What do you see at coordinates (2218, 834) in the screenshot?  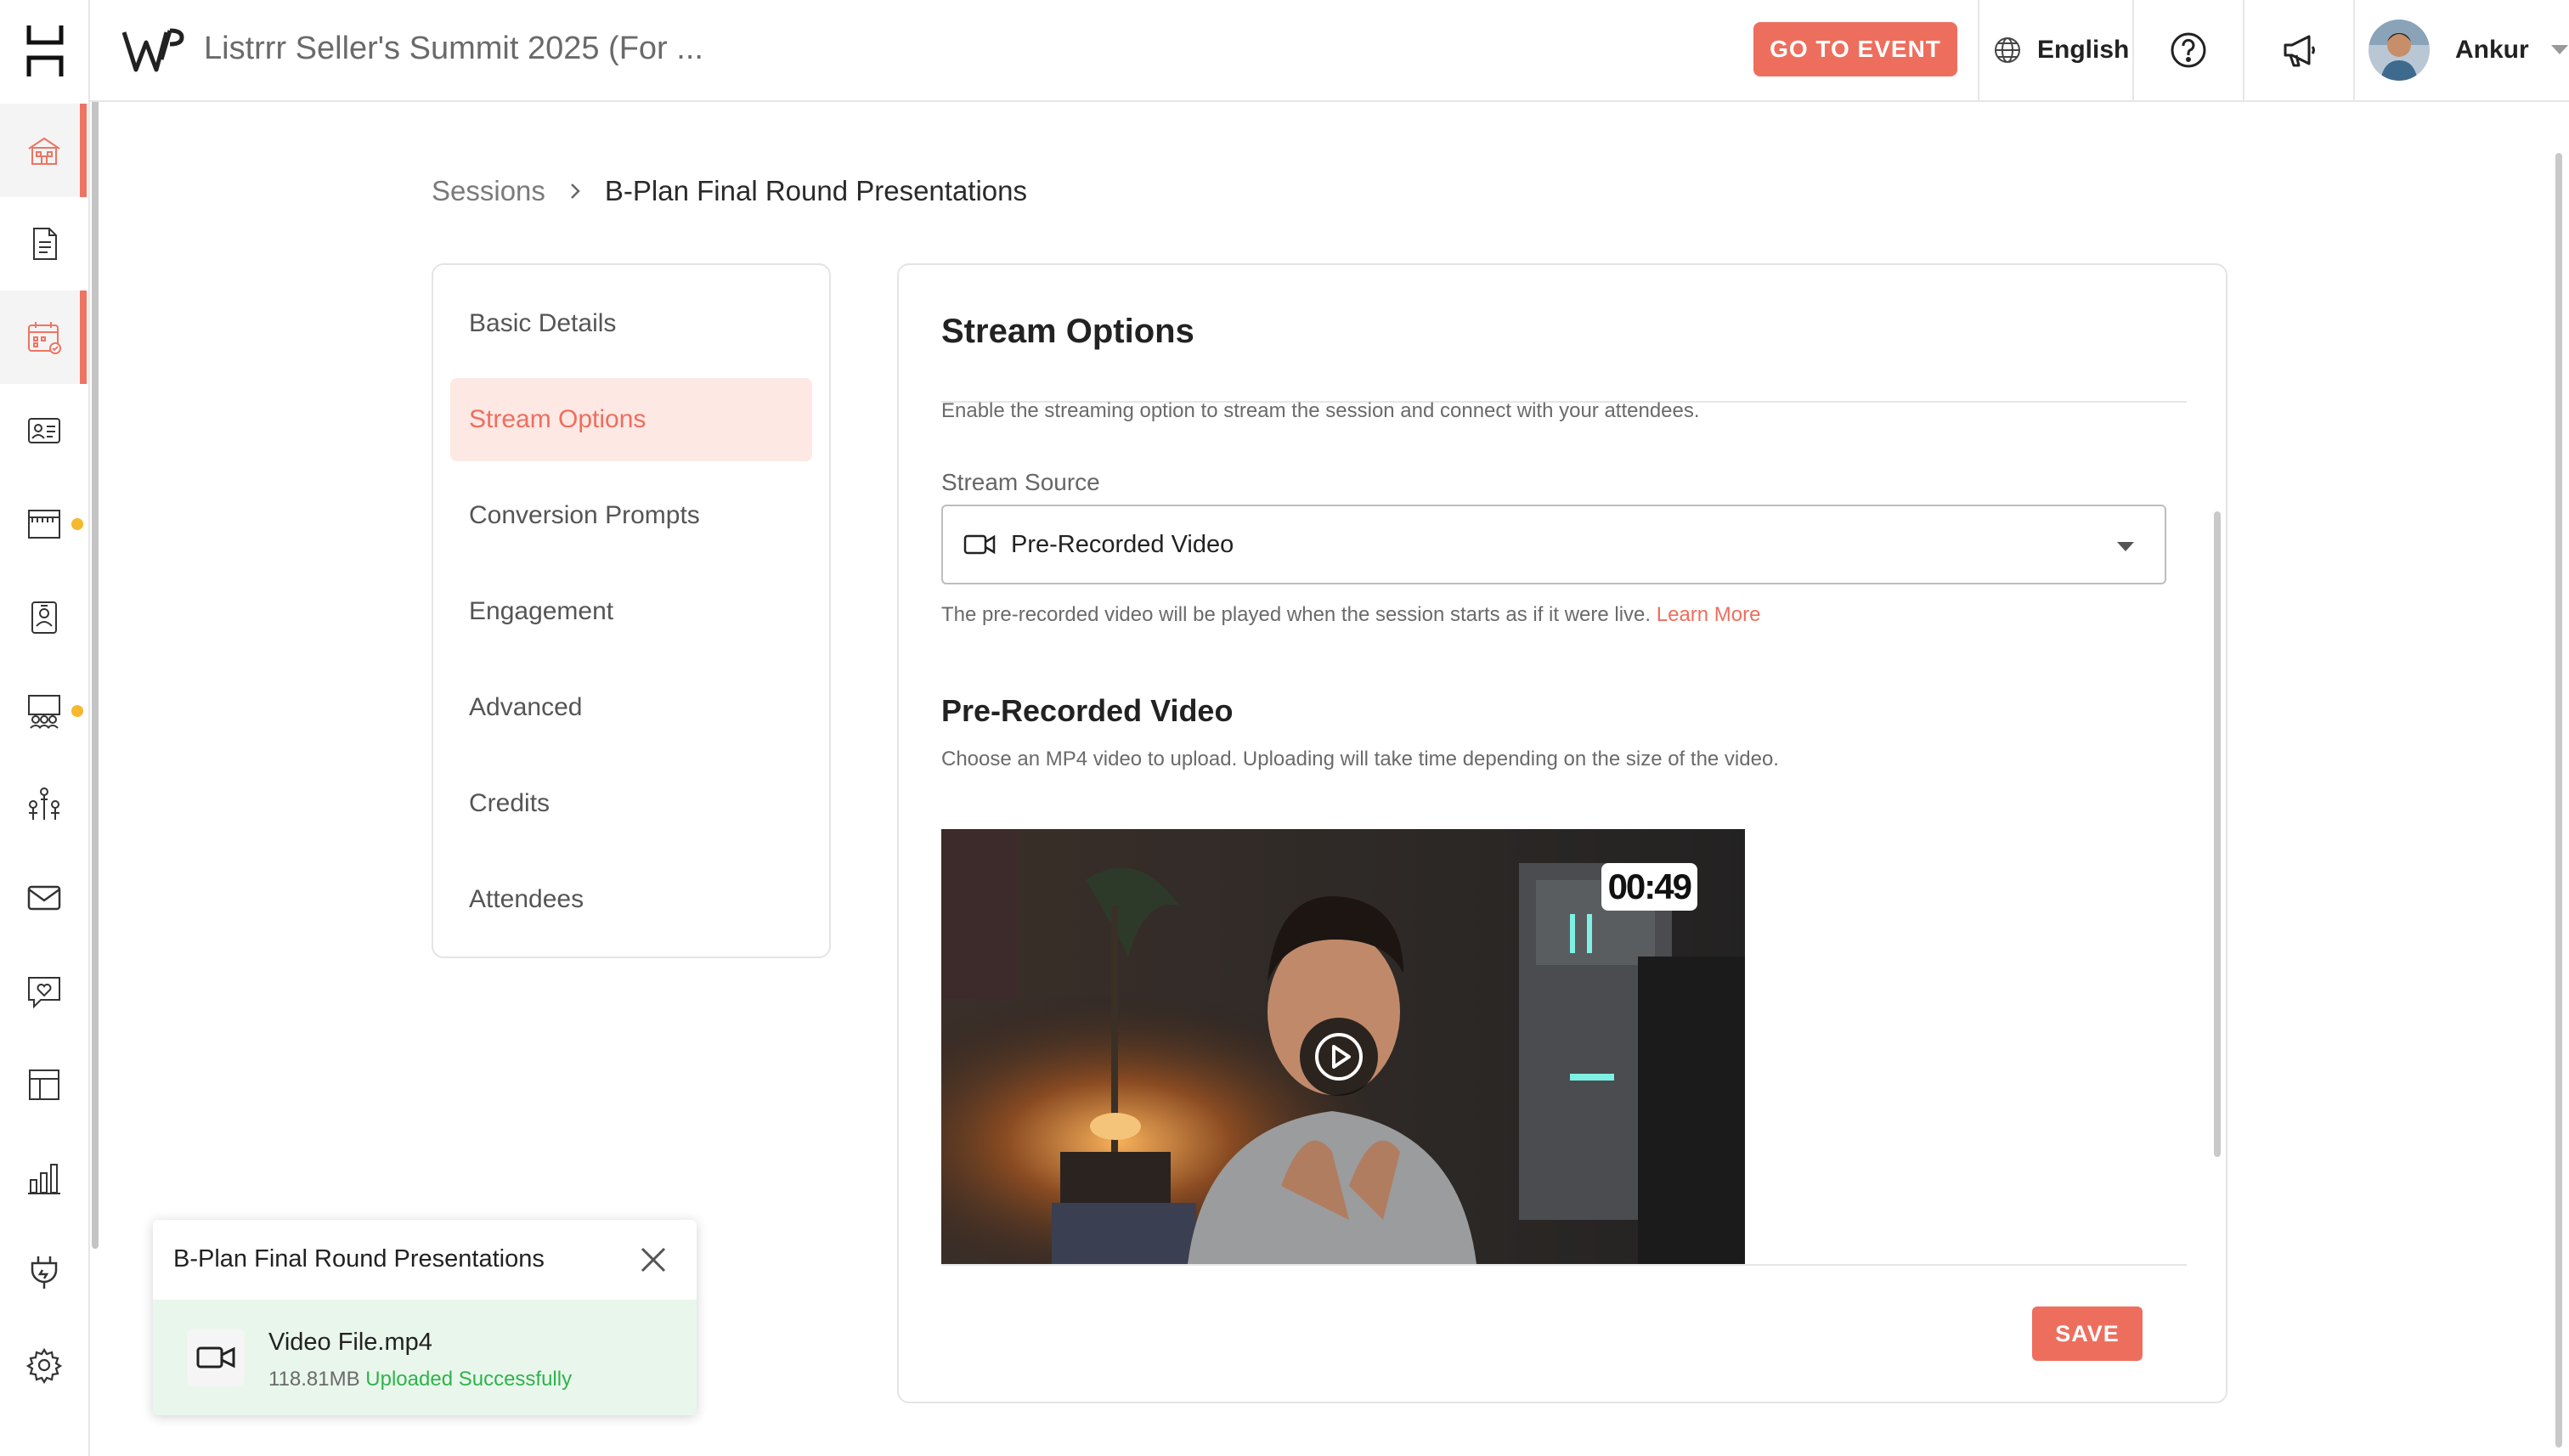 I see `panel-scrollbar` at bounding box center [2218, 834].